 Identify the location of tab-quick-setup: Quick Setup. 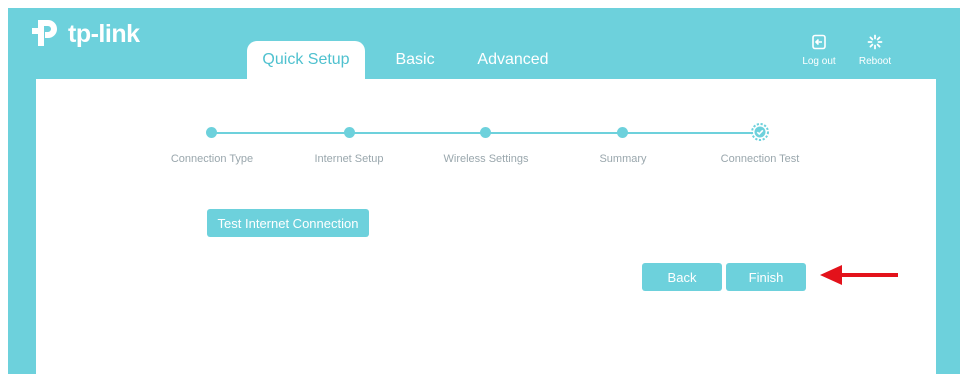
(306, 60).